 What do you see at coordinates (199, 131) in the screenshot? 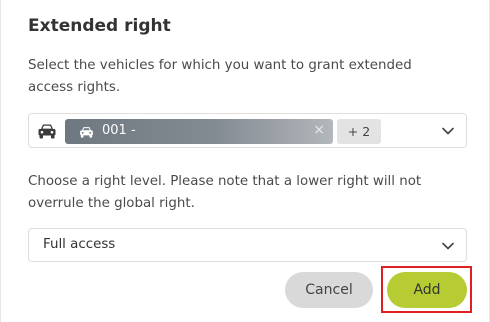
I see `selected-vehicle-chip: 001 - ×` at bounding box center [199, 131].